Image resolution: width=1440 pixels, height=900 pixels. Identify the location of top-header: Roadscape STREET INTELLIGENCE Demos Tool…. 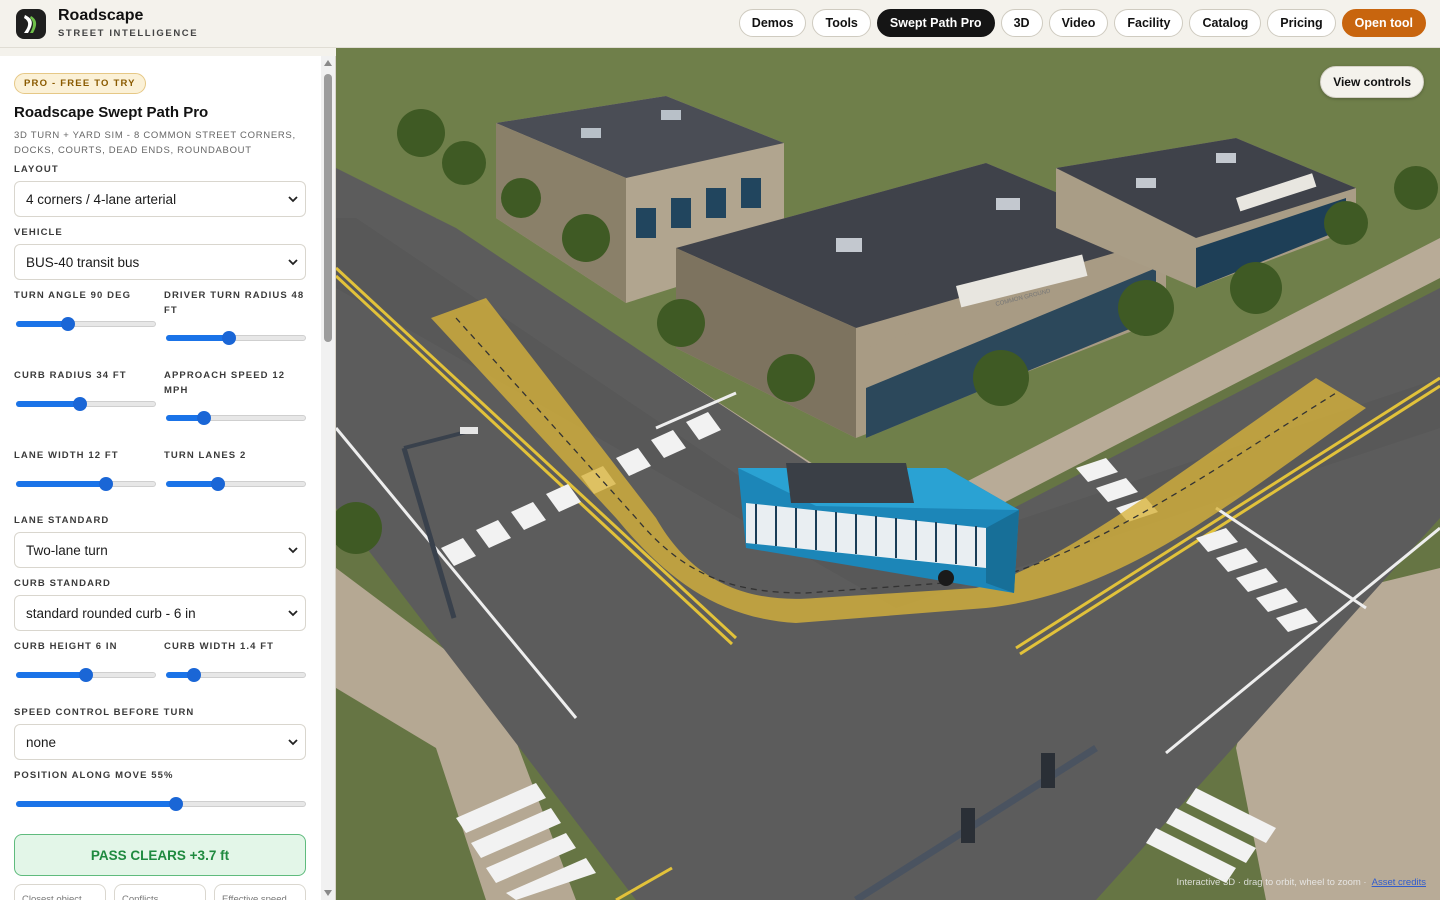
(720, 24).